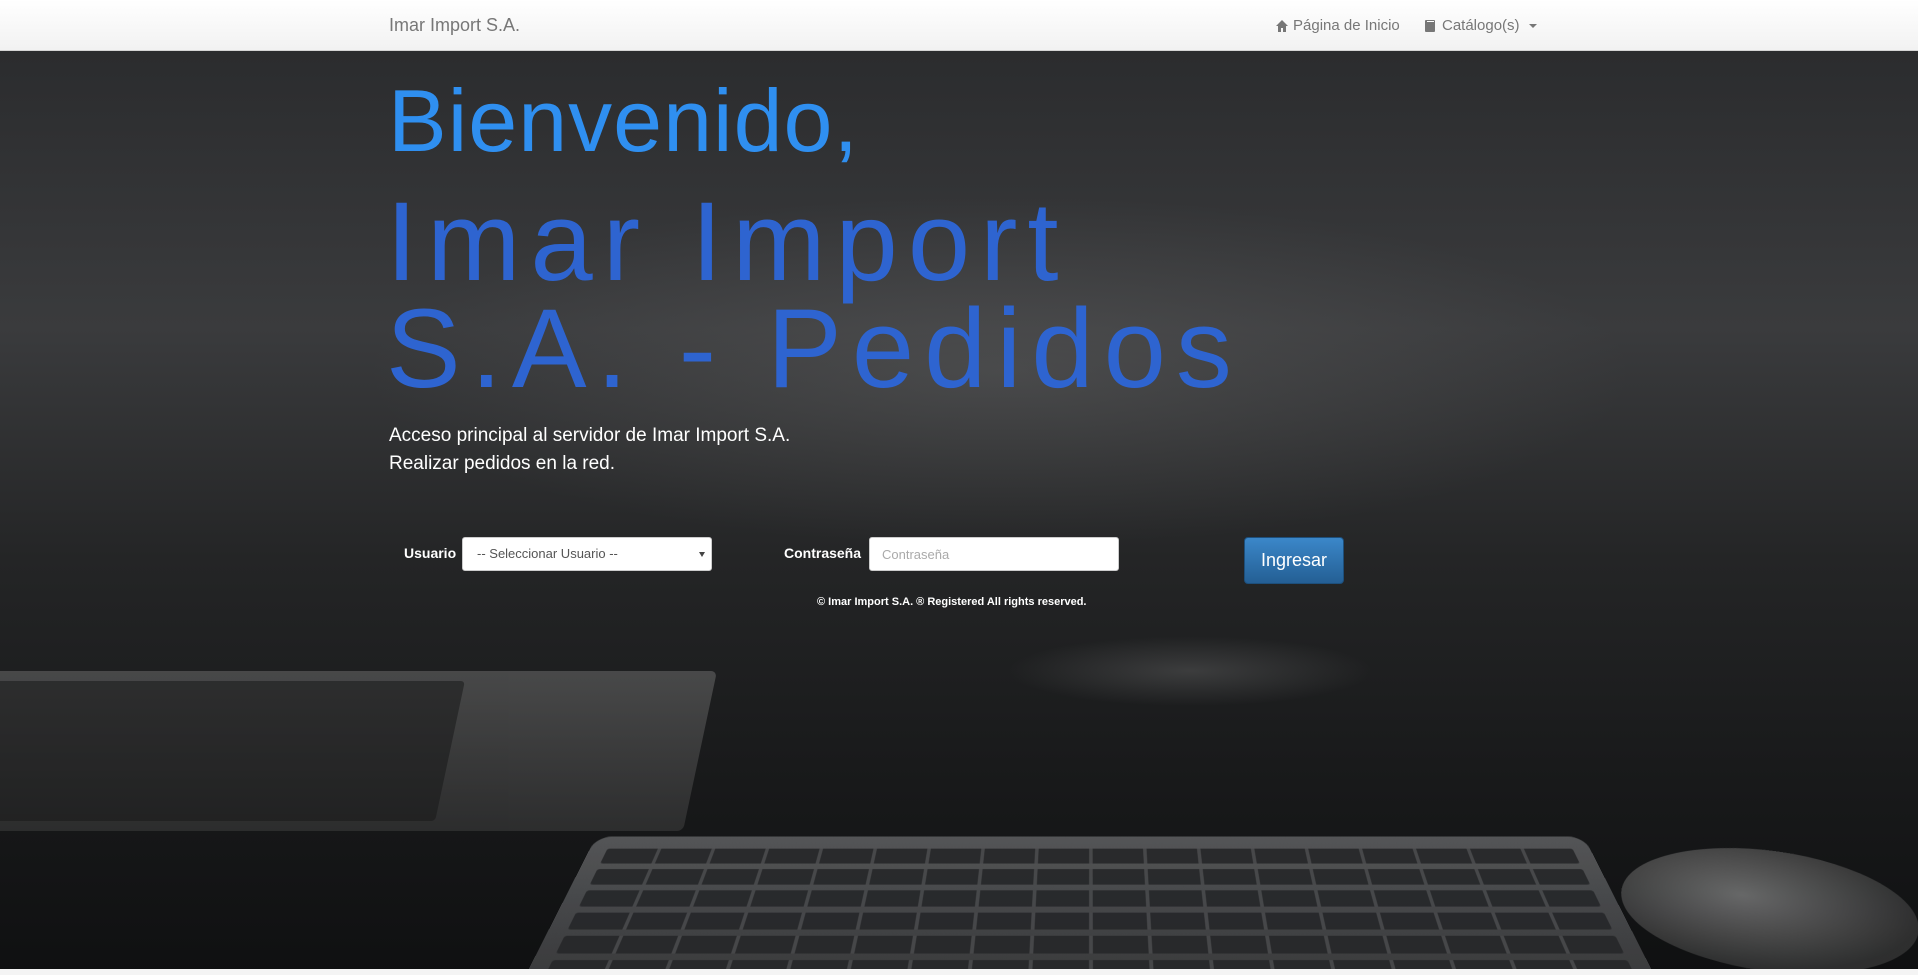  Describe the element at coordinates (1282, 26) in the screenshot. I see `home-icon` at that location.